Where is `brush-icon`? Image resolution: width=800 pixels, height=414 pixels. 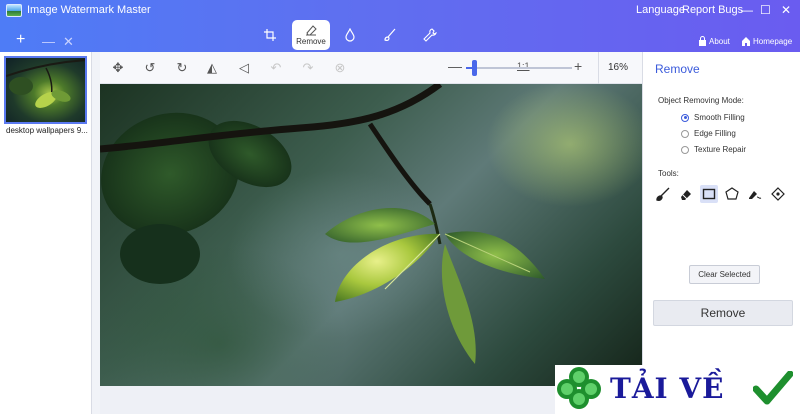 brush-icon is located at coordinates (390, 34).